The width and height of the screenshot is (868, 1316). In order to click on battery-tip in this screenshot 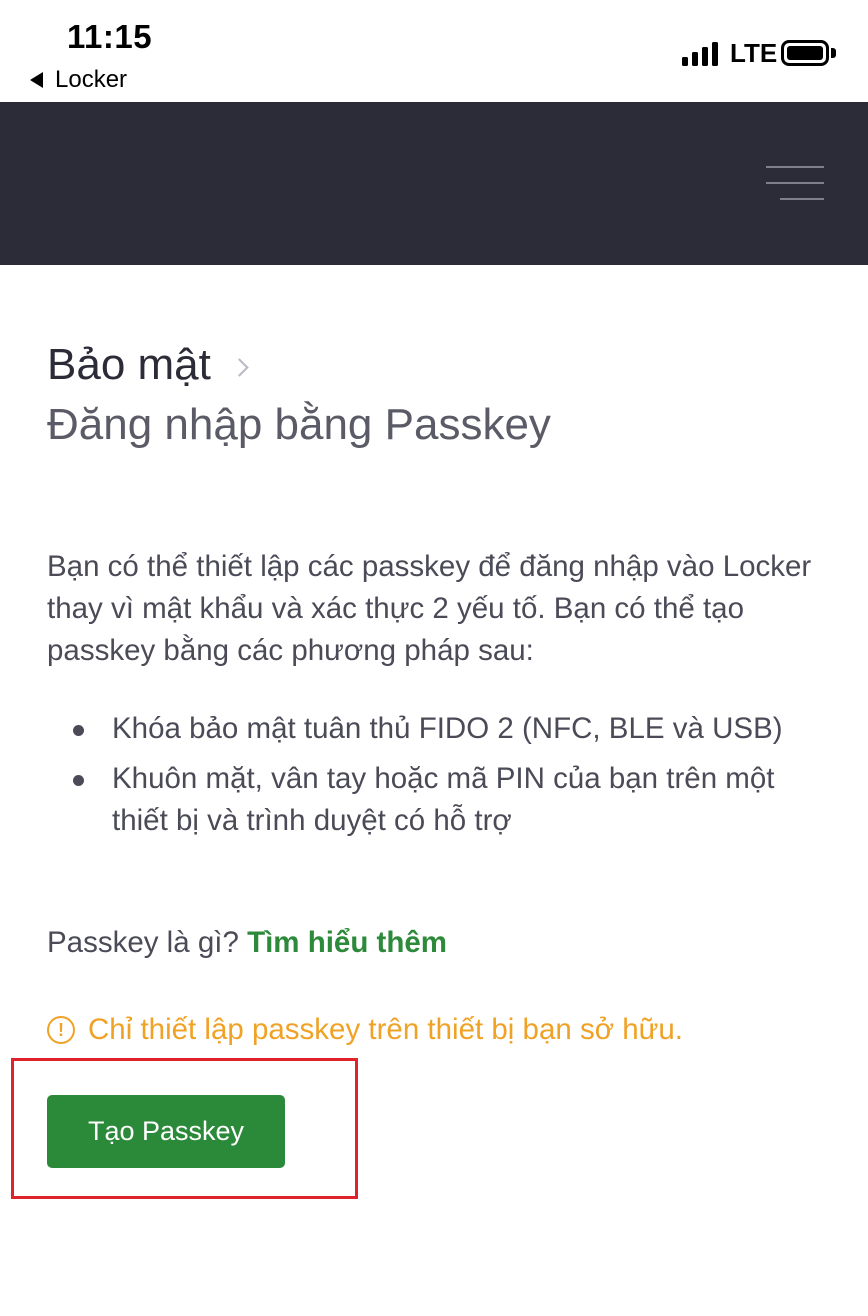, I will do `click(833, 53)`.